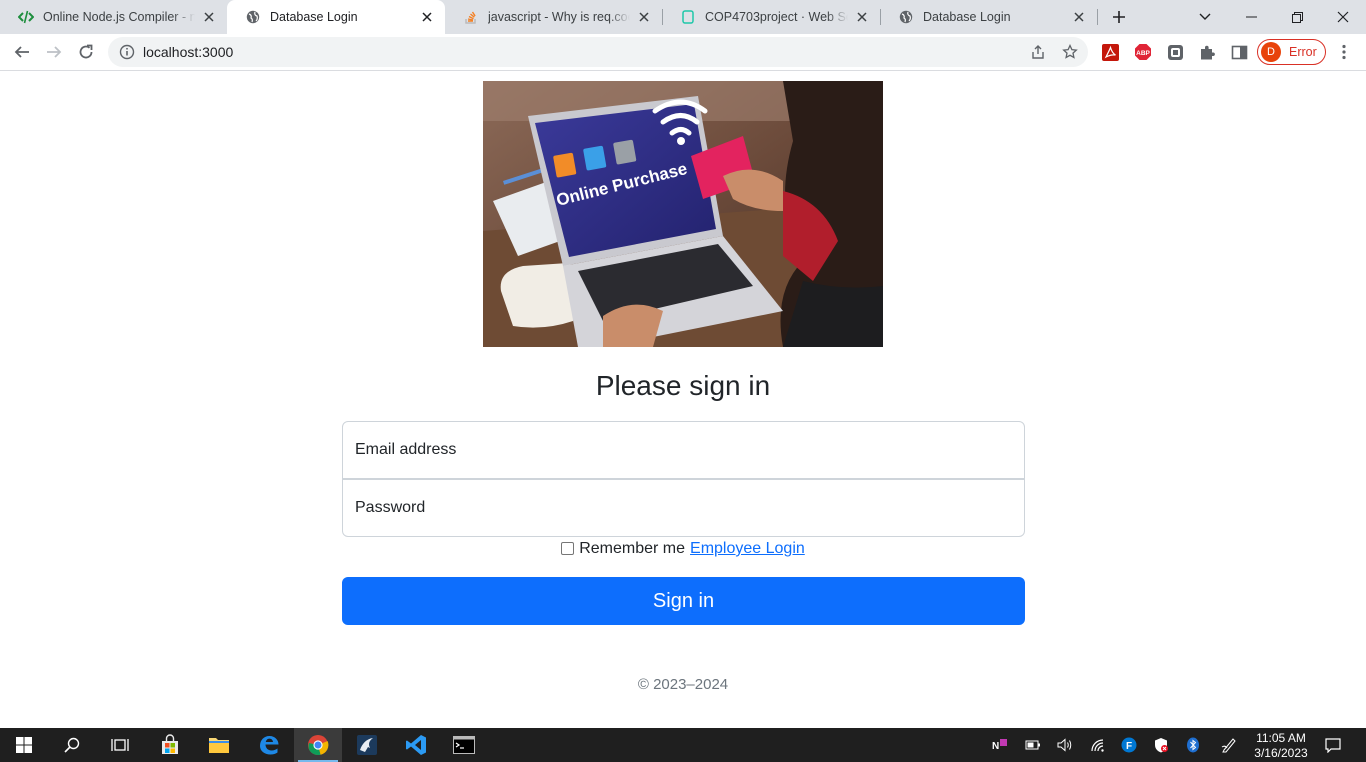 The height and width of the screenshot is (762, 1366). Describe the element at coordinates (1161, 745) in the screenshot. I see `security-shield-icon` at that location.